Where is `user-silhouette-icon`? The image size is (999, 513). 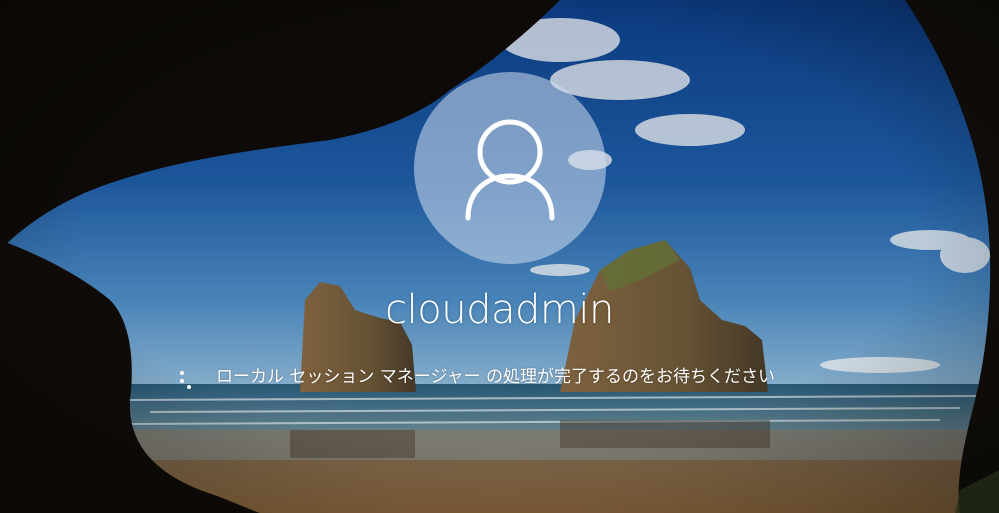
user-silhouette-icon is located at coordinates (510, 170).